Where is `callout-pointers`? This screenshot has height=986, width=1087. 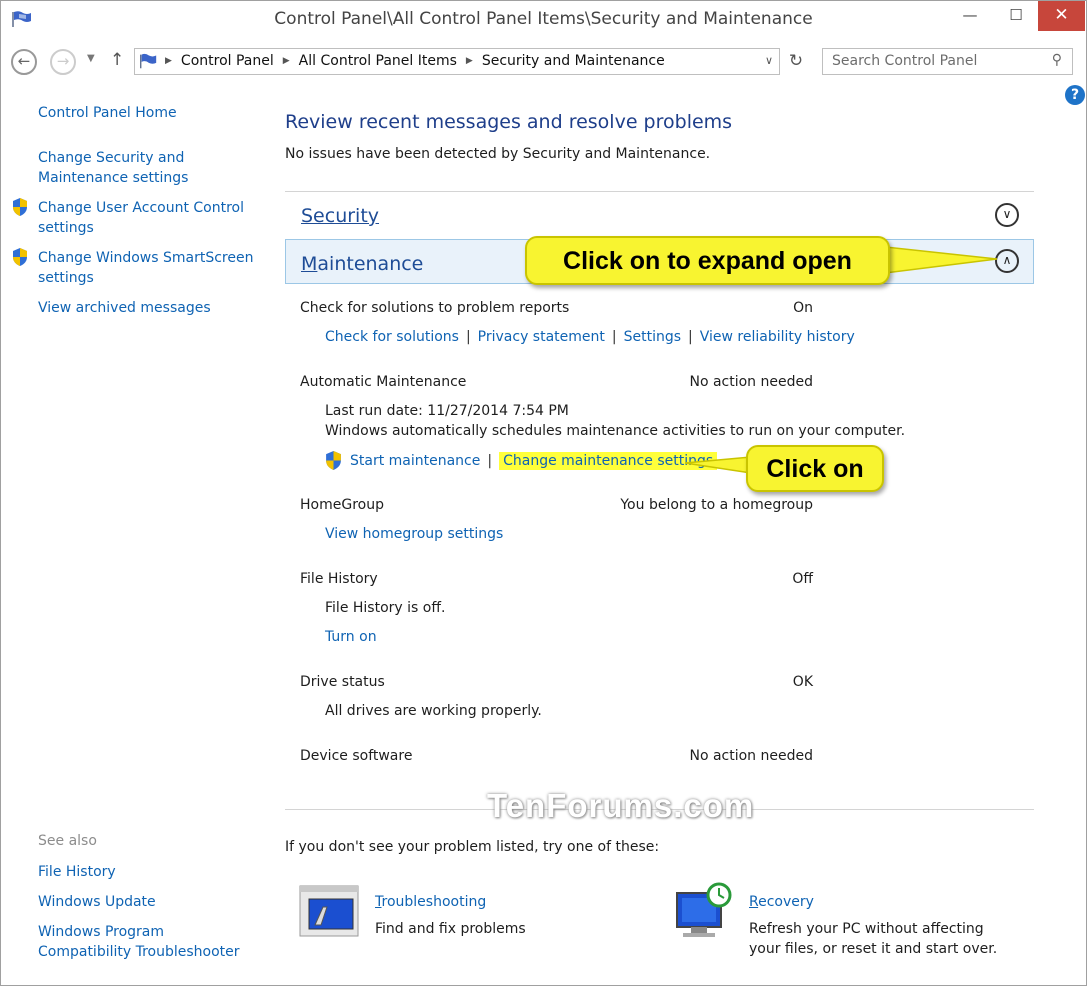
callout-pointers is located at coordinates (841, 360).